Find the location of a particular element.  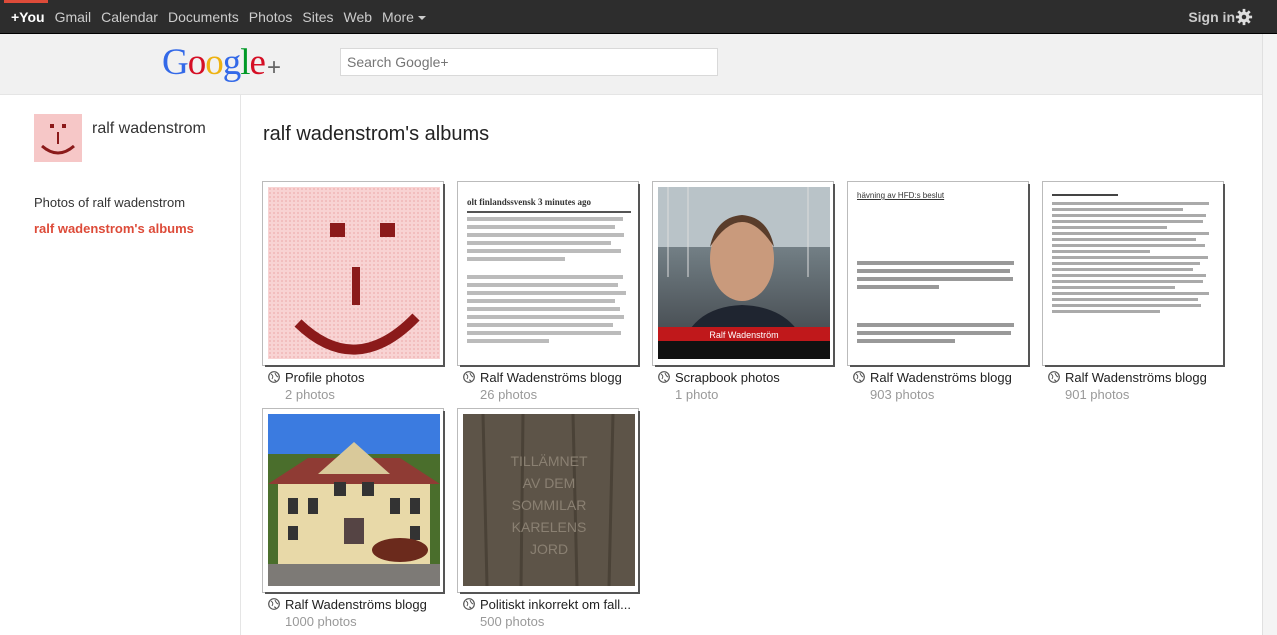

svg-text: SOMMILAR is located at coordinates (549, 505).